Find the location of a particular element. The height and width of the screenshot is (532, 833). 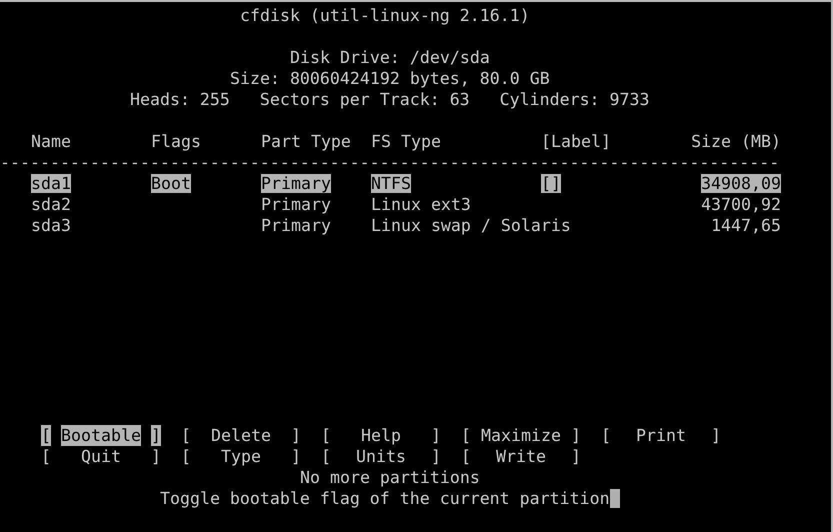

program-title: cfdisk (util-linux-ng 2.16.1) is located at coordinates (385, 15).